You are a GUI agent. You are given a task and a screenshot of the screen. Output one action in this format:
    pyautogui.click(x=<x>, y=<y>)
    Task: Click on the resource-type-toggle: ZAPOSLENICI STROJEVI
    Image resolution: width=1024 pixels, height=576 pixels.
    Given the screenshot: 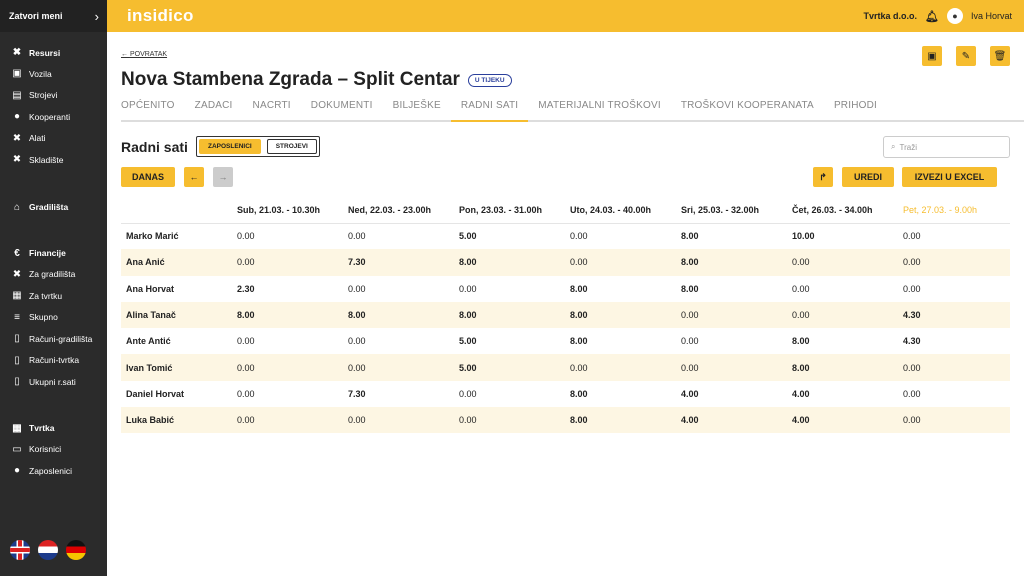 What is the action you would take?
    pyautogui.click(x=258, y=146)
    